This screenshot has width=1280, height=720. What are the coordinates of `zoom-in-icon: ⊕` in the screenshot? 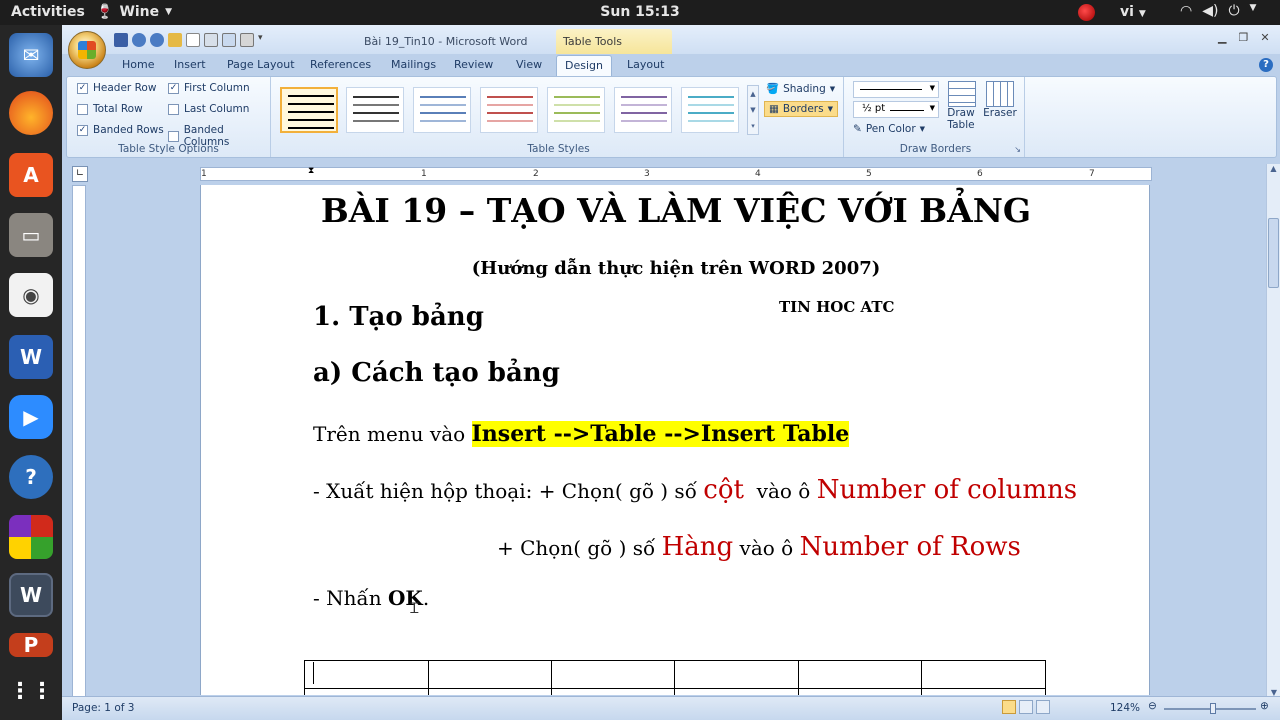 It's located at (1264, 706).